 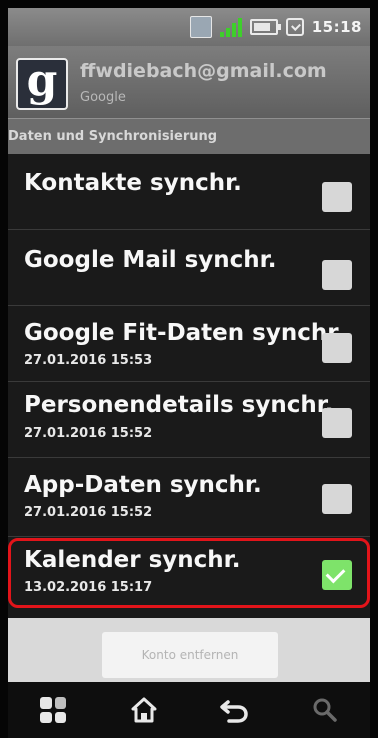 What do you see at coordinates (133, 183) in the screenshot?
I see `sync-item-title: Kontakte synchr.` at bounding box center [133, 183].